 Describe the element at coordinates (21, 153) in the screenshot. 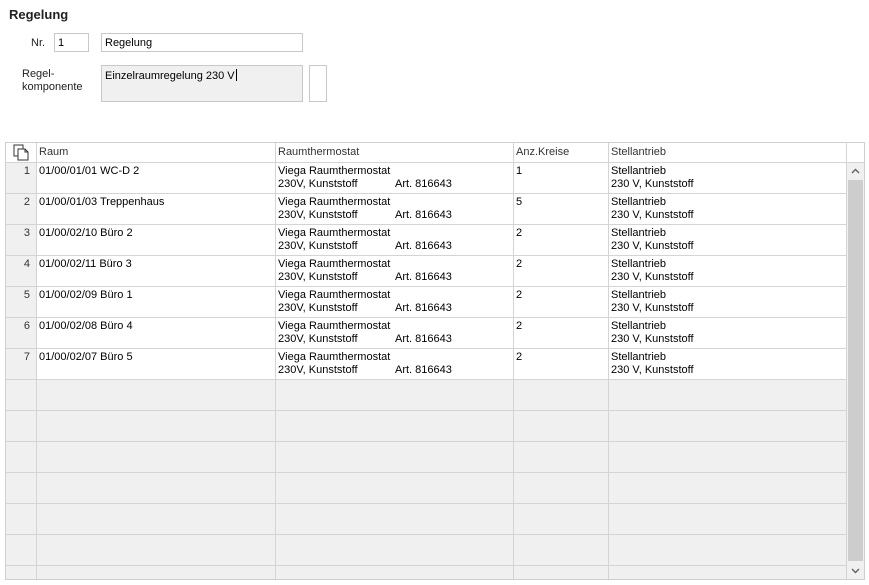

I see `copy-button` at that location.